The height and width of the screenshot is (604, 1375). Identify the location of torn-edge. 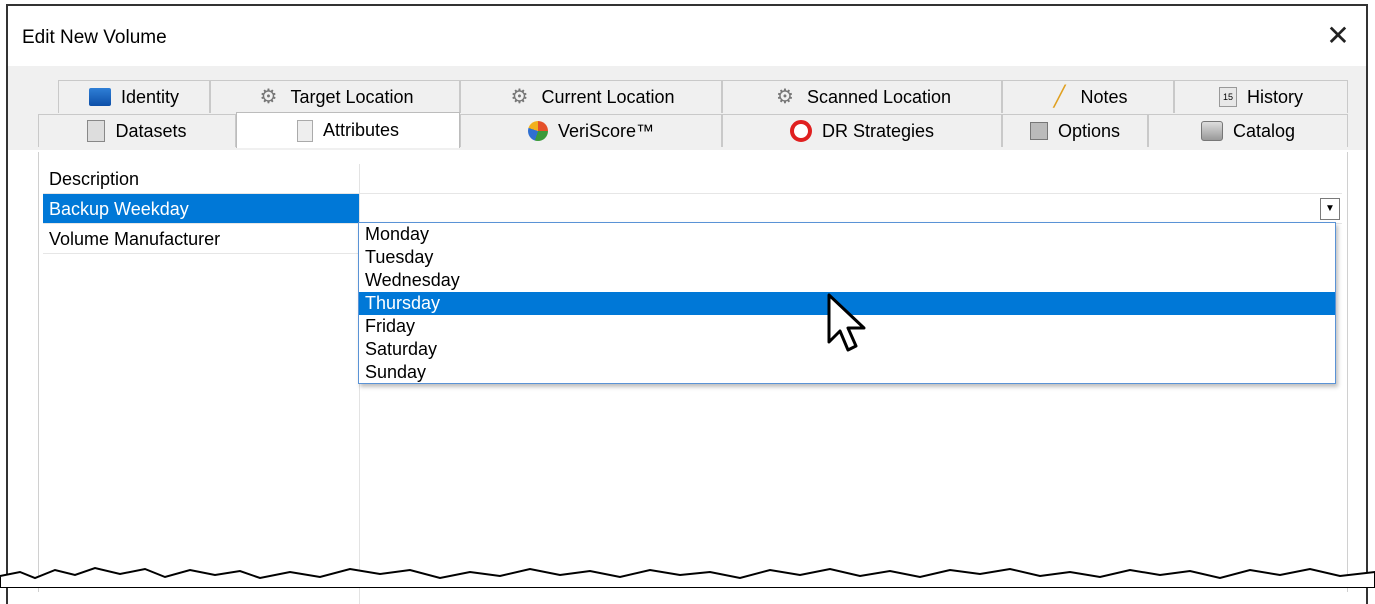
(687, 577).